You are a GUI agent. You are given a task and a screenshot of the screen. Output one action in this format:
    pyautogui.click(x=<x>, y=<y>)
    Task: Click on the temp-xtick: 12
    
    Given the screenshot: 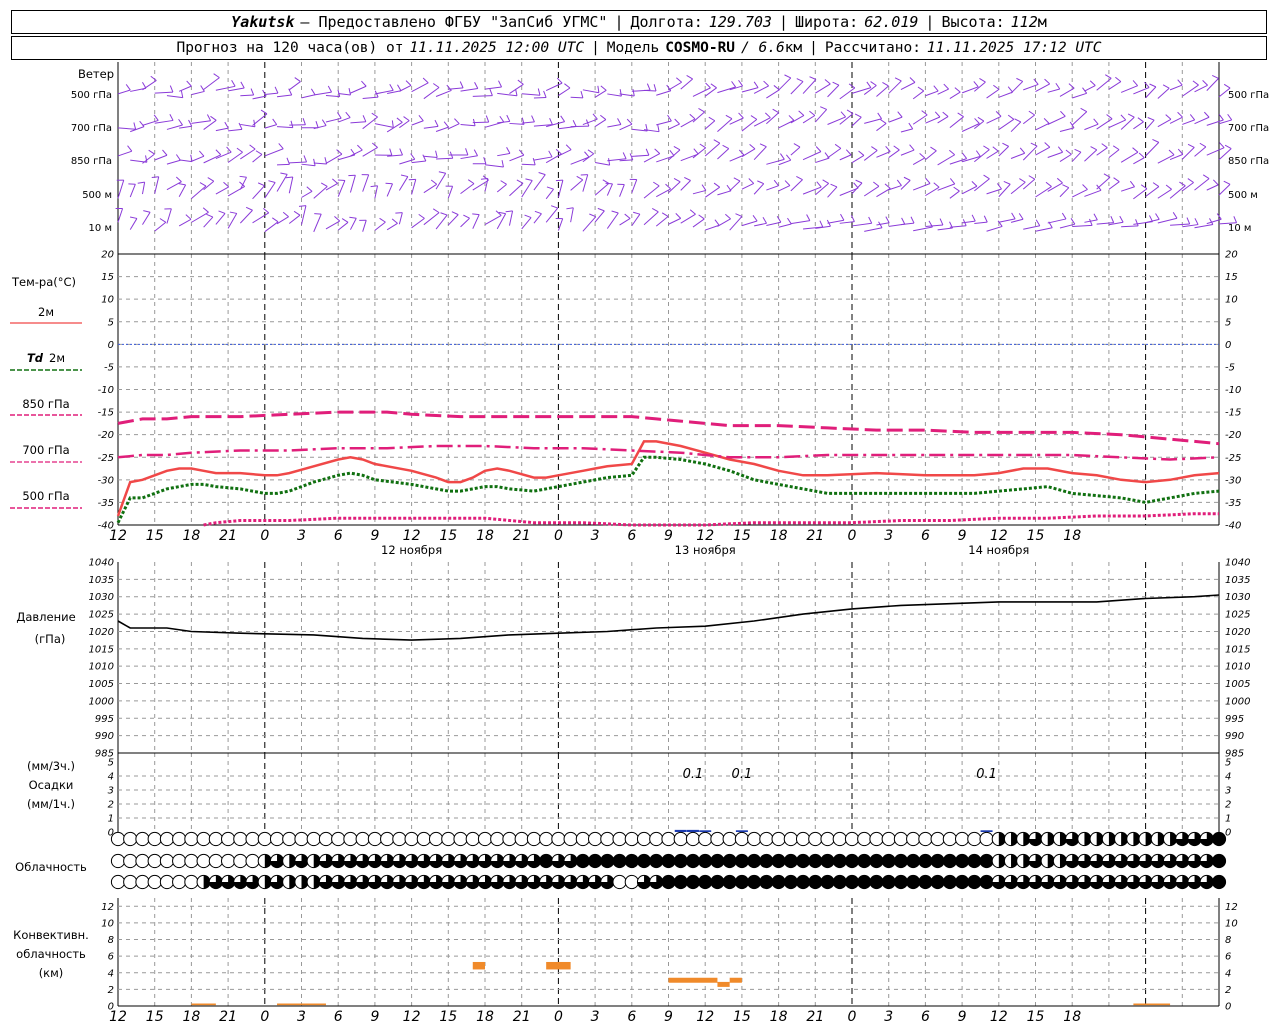 What is the action you would take?
    pyautogui.click(x=412, y=536)
    